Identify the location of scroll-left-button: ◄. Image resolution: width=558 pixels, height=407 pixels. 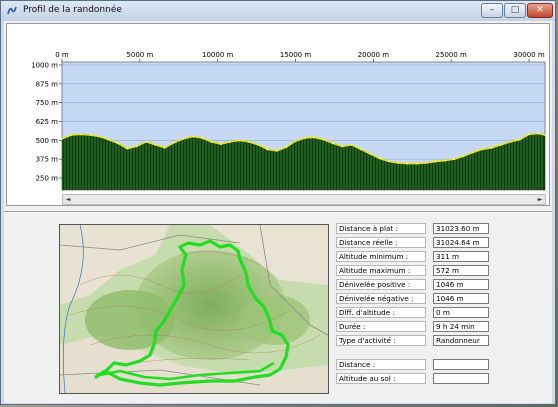
(68, 199).